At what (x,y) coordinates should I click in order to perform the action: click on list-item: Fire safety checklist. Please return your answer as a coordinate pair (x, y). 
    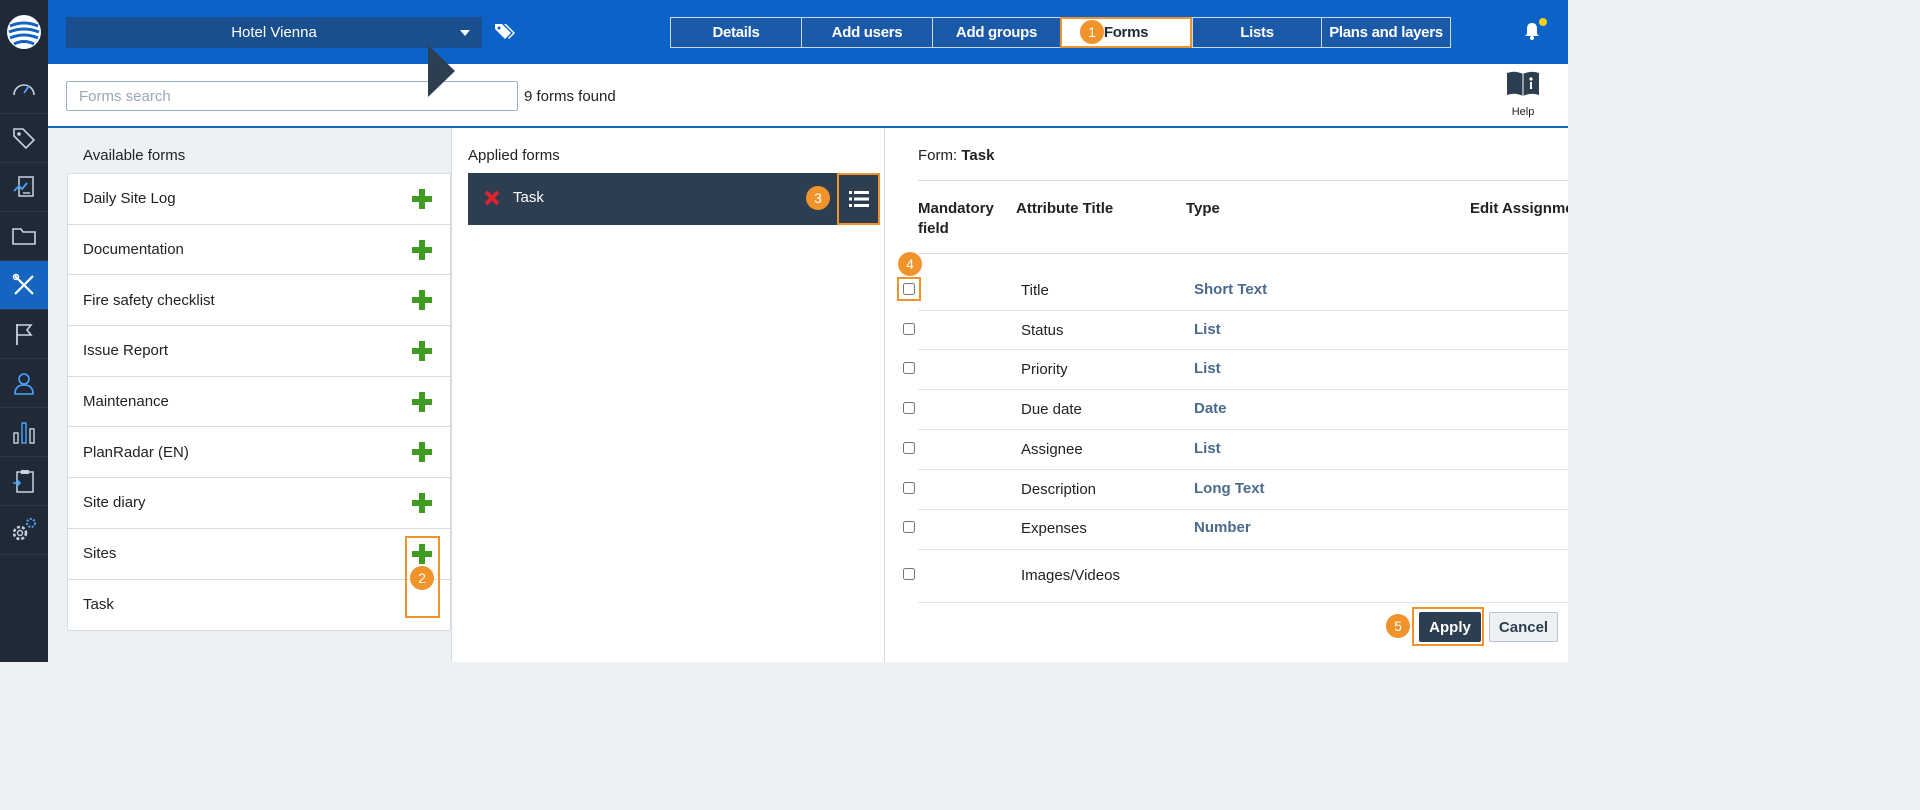
    Looking at the image, I should click on (259, 301).